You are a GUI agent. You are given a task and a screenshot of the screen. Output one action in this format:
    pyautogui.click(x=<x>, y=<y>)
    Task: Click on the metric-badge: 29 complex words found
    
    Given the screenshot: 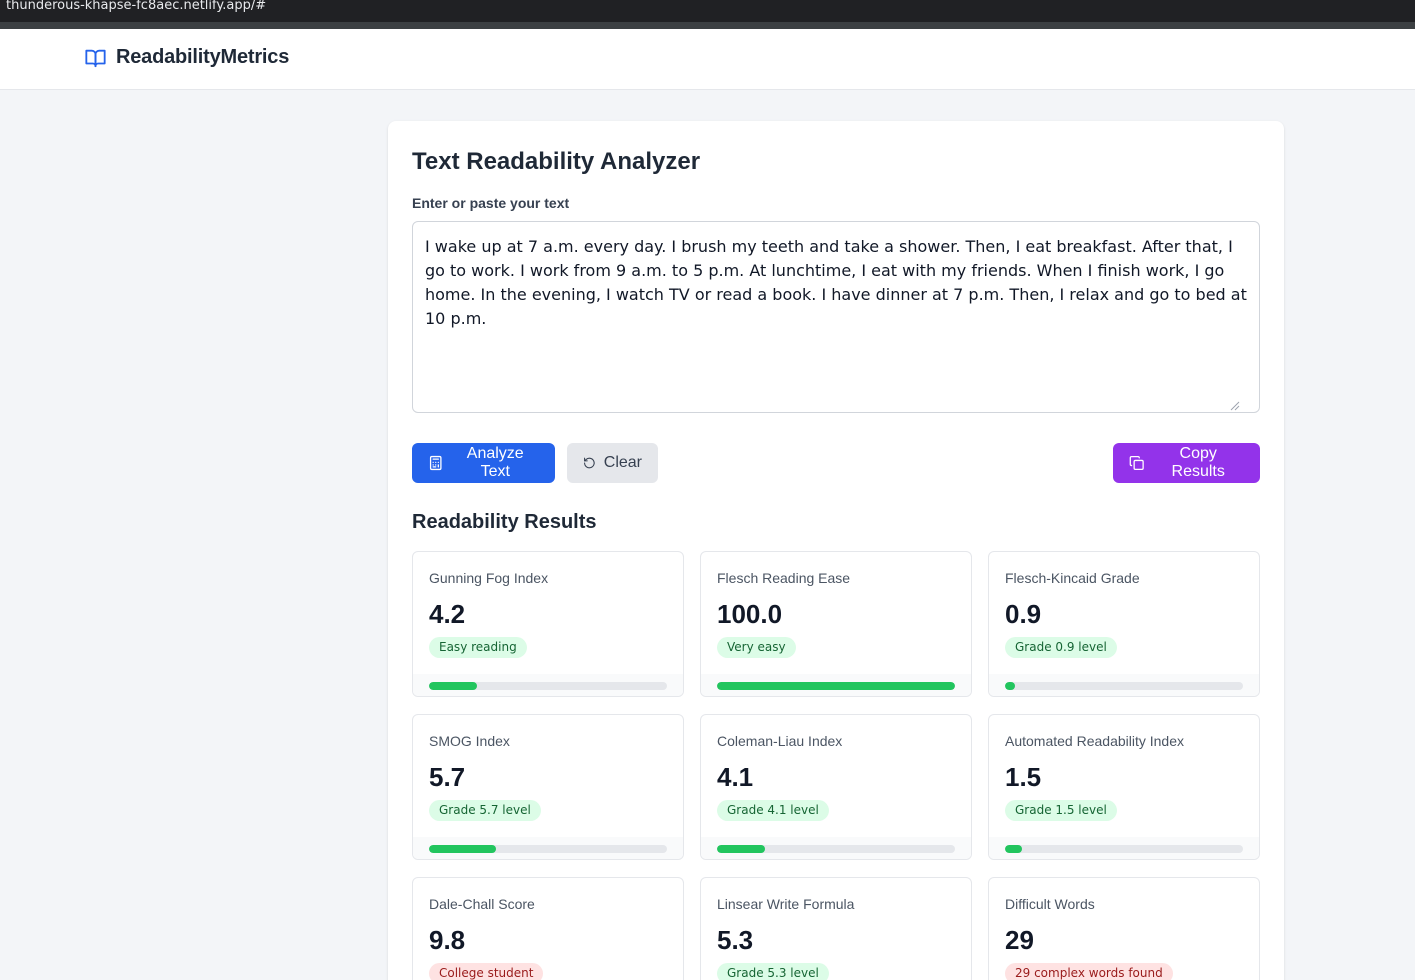 What is the action you would take?
    pyautogui.click(x=1089, y=971)
    